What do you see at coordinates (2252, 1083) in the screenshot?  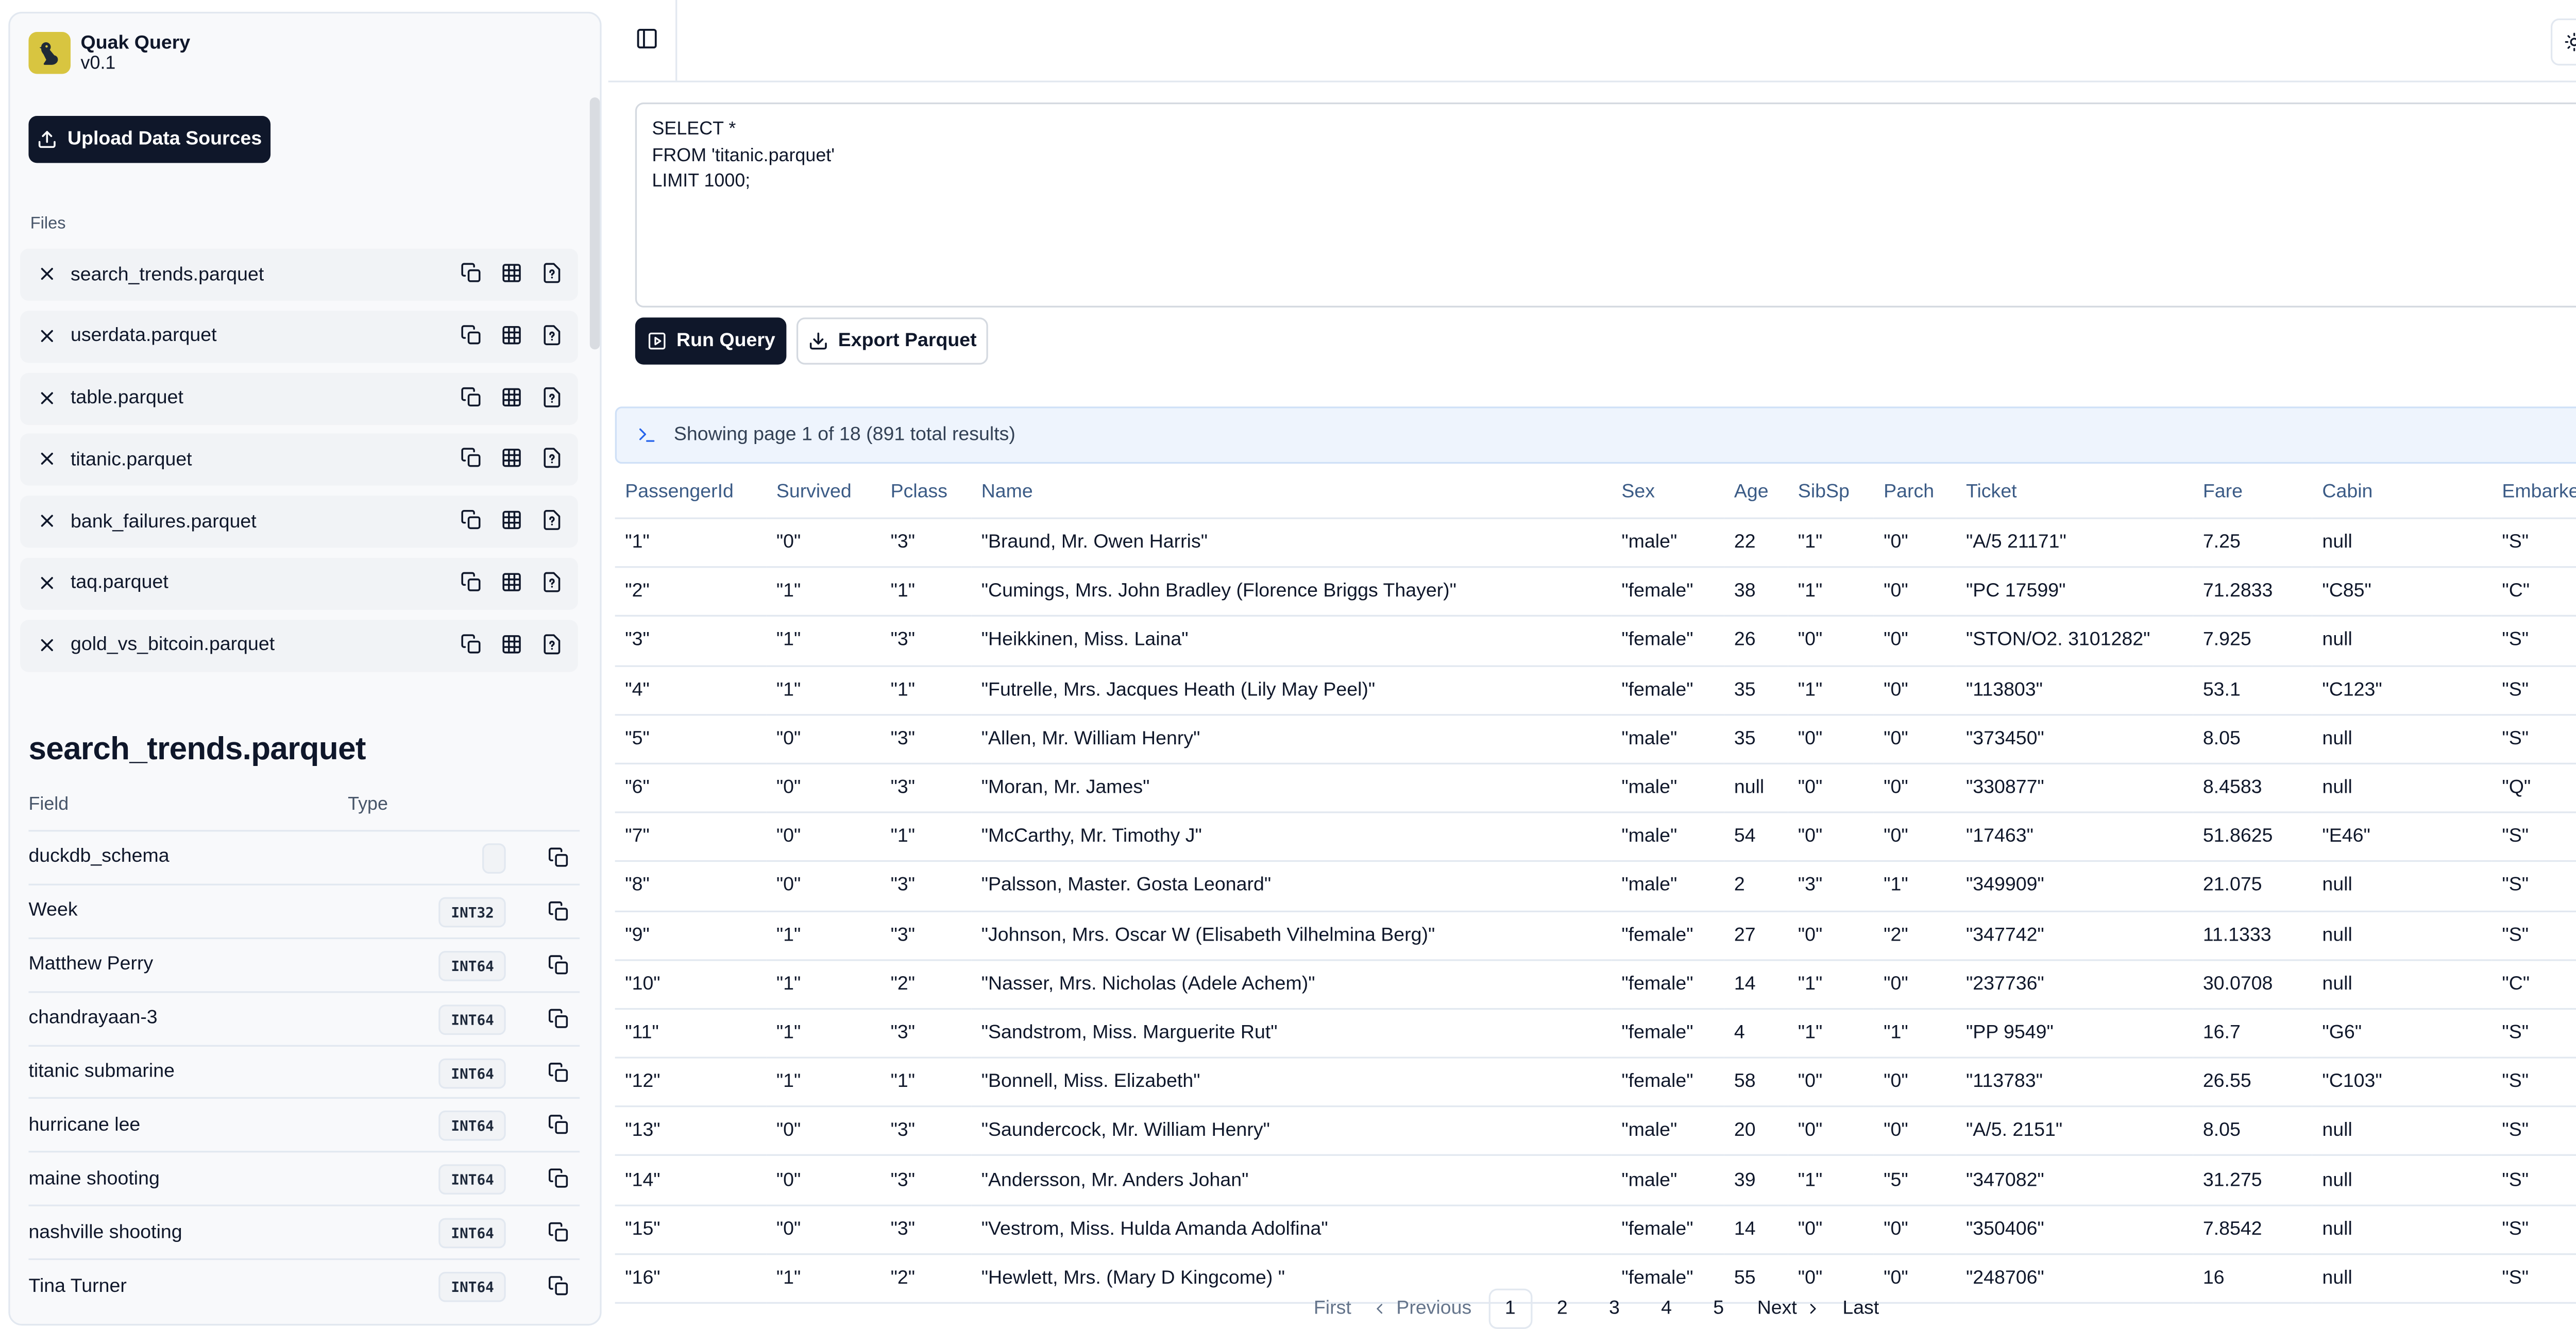 I see `table-cell: 26.55` at bounding box center [2252, 1083].